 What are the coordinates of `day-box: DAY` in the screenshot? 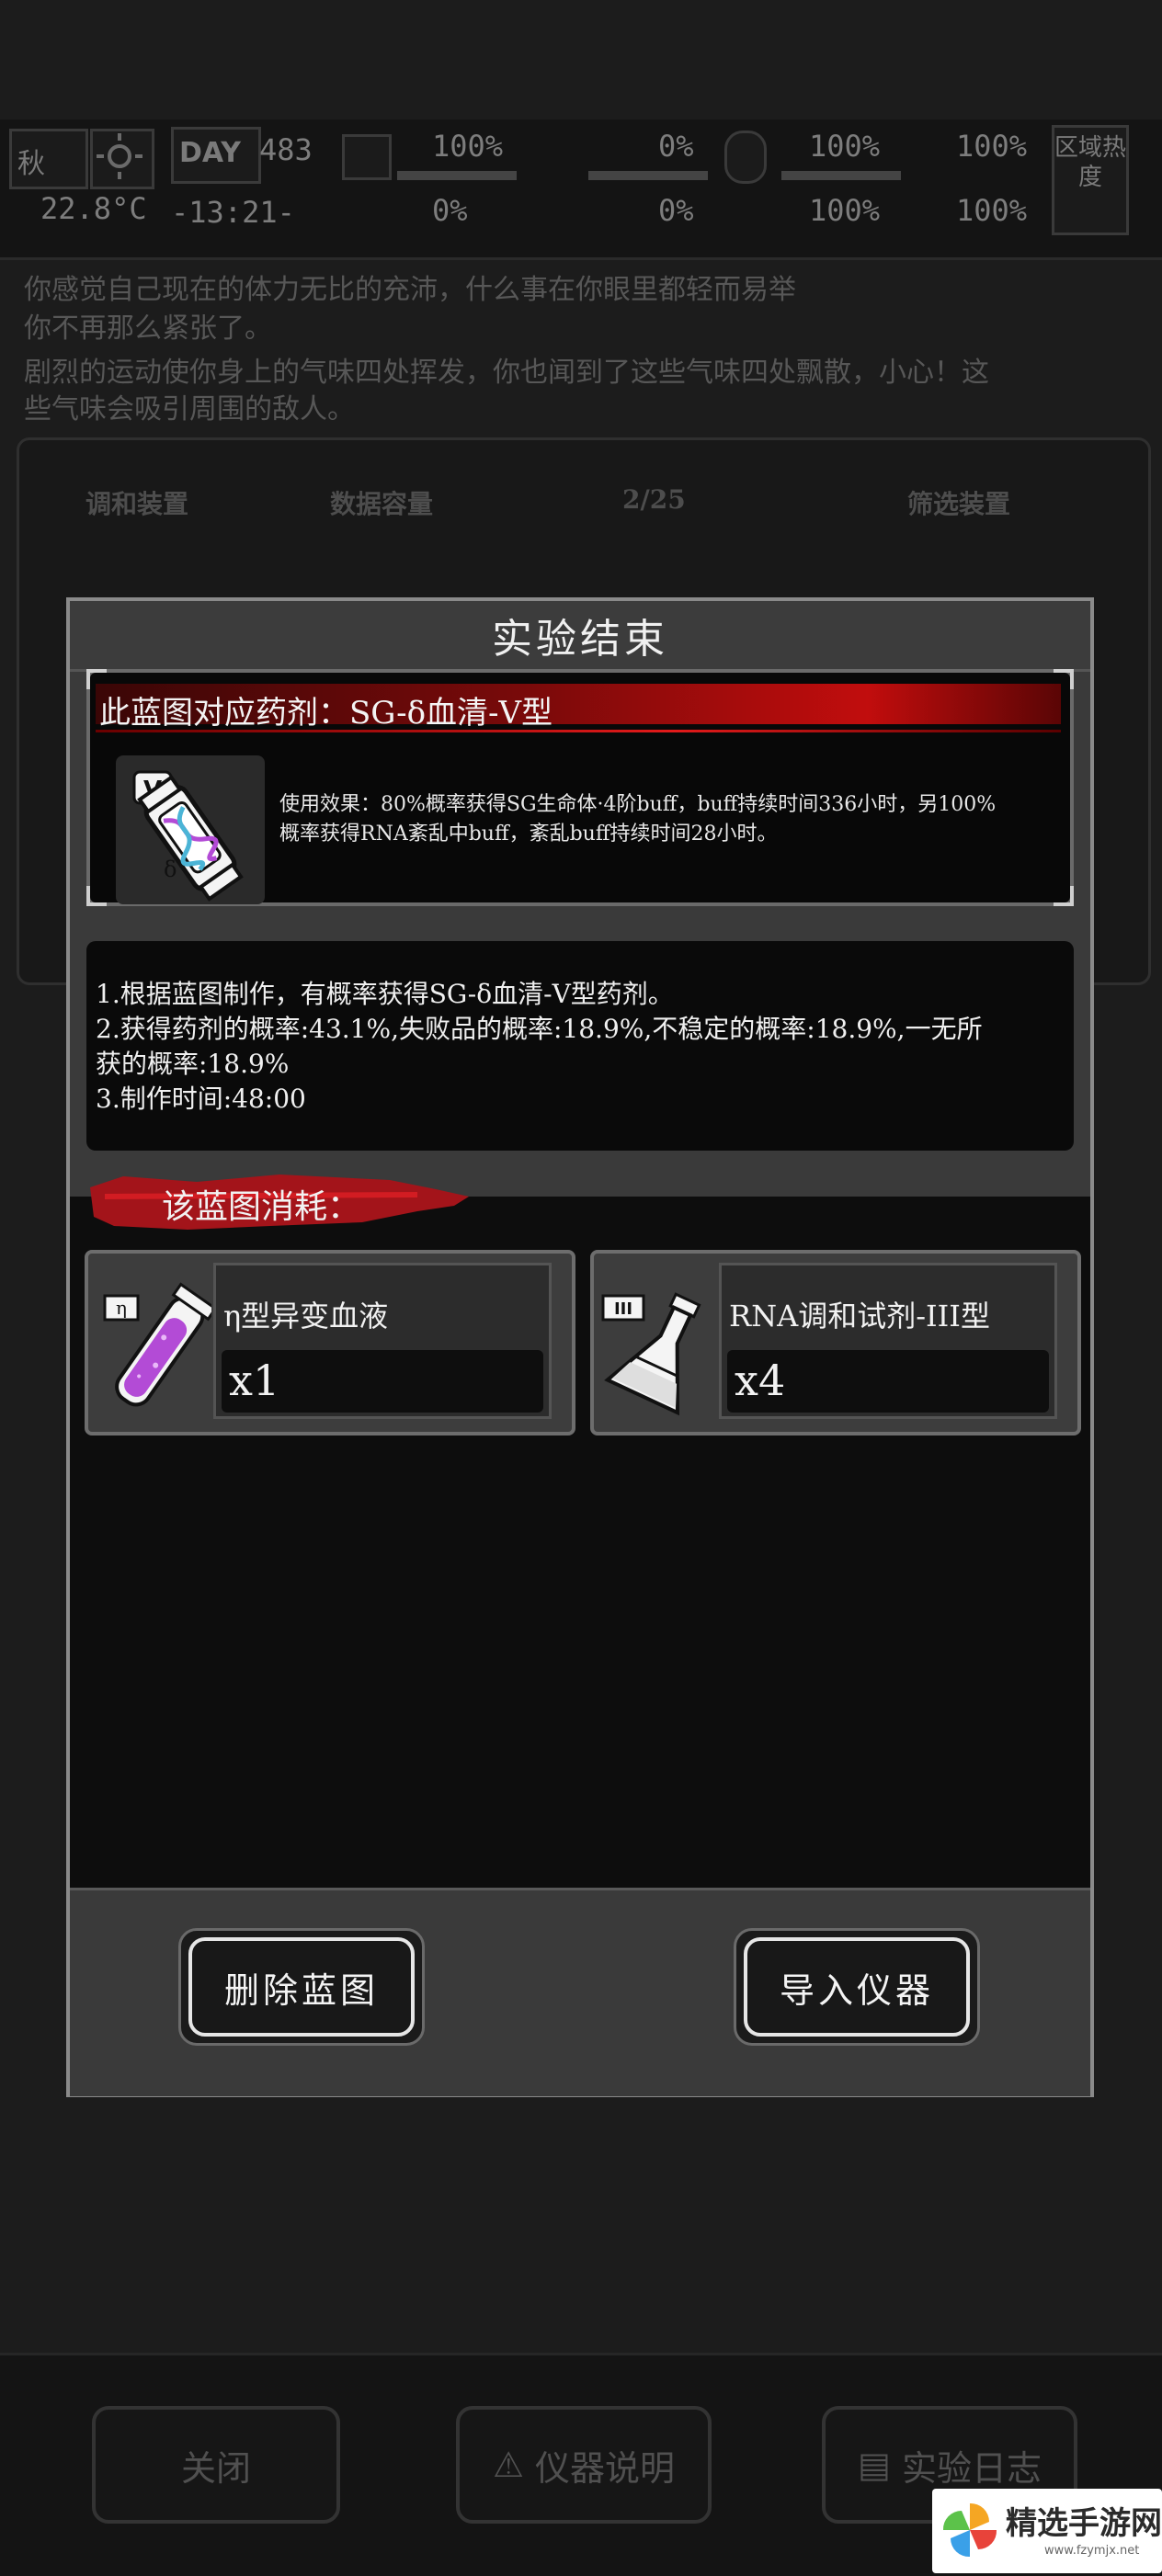 It's located at (216, 155).